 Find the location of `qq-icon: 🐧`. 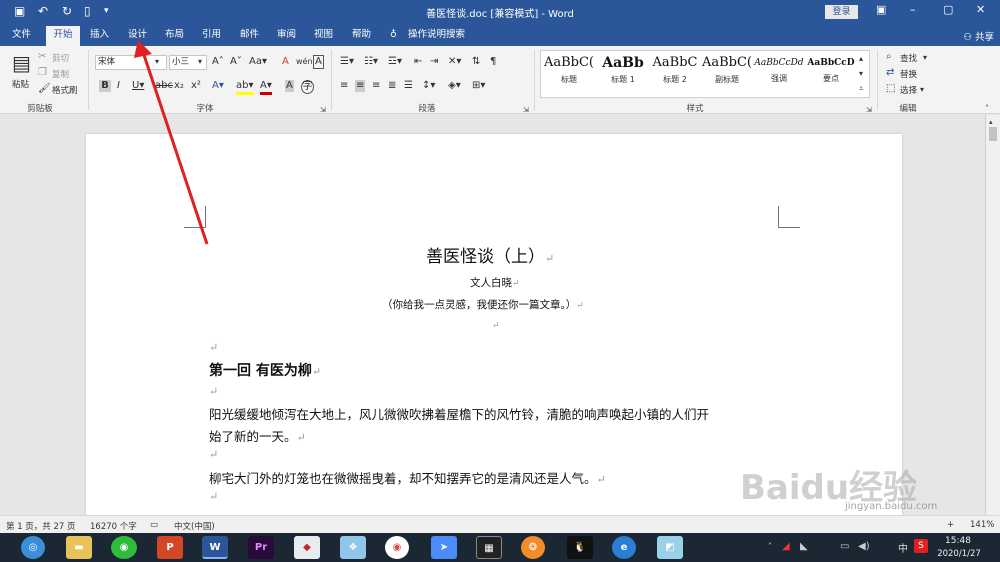

qq-icon: 🐧 is located at coordinates (580, 547).